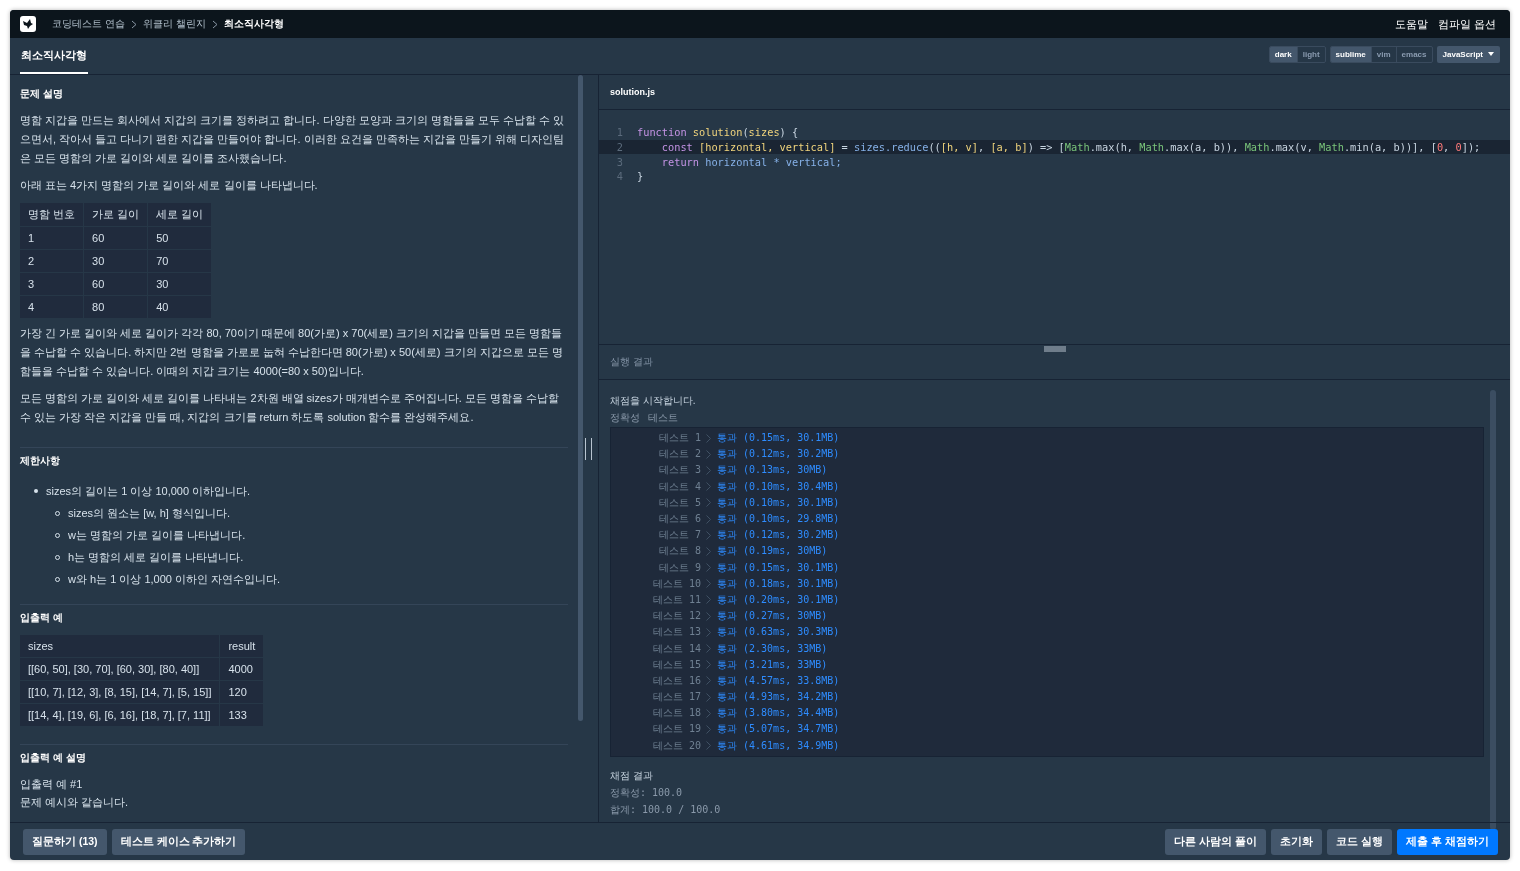 The image size is (1520, 871). What do you see at coordinates (1466, 24) in the screenshot?
I see `nav-link: 컴파일 옵션` at bounding box center [1466, 24].